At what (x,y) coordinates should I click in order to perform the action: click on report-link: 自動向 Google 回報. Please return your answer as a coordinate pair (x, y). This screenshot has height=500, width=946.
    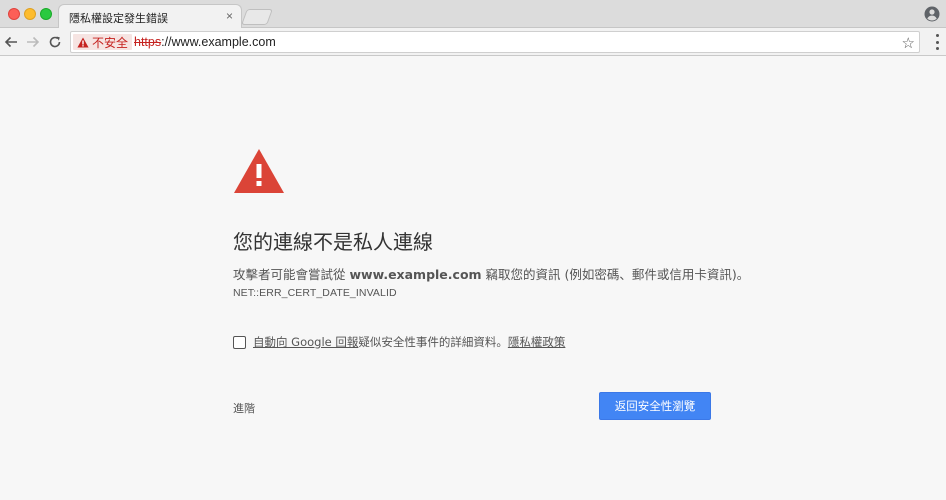
    Looking at the image, I should click on (305, 342).